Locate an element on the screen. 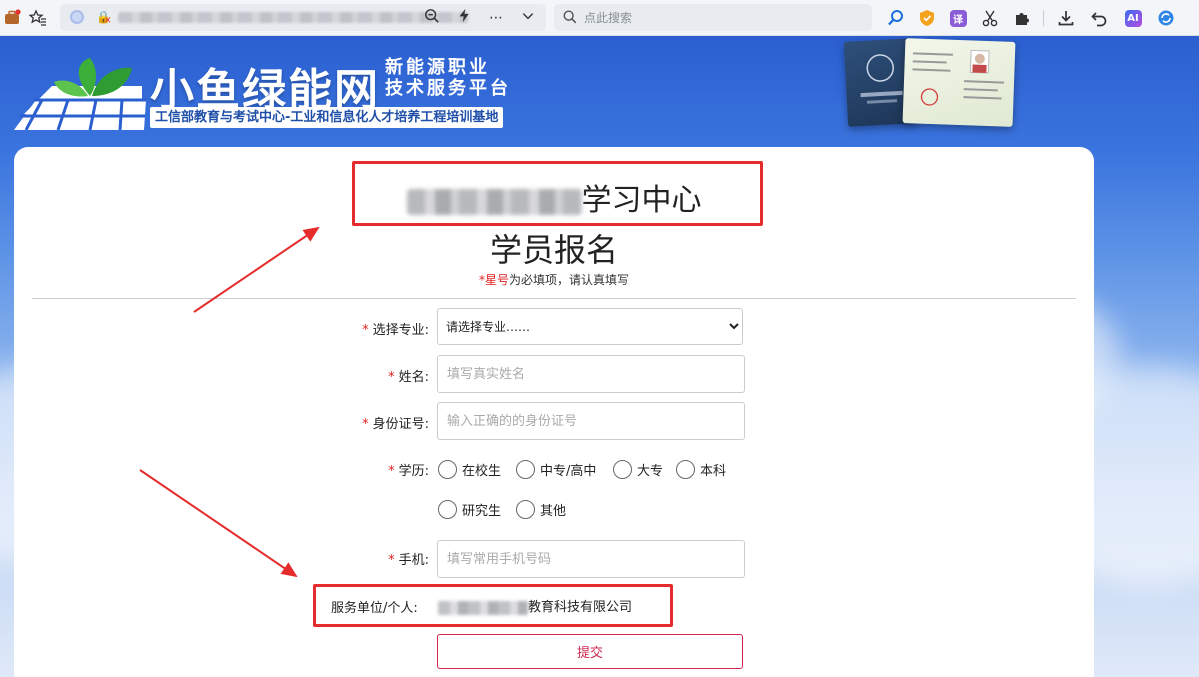 This screenshot has height=677, width=1199. download-icon is located at coordinates (1066, 18).